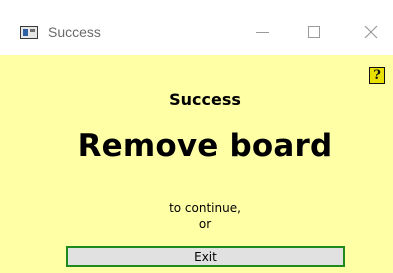 The image size is (393, 273). I want to click on minimize-icon, so click(262, 32).